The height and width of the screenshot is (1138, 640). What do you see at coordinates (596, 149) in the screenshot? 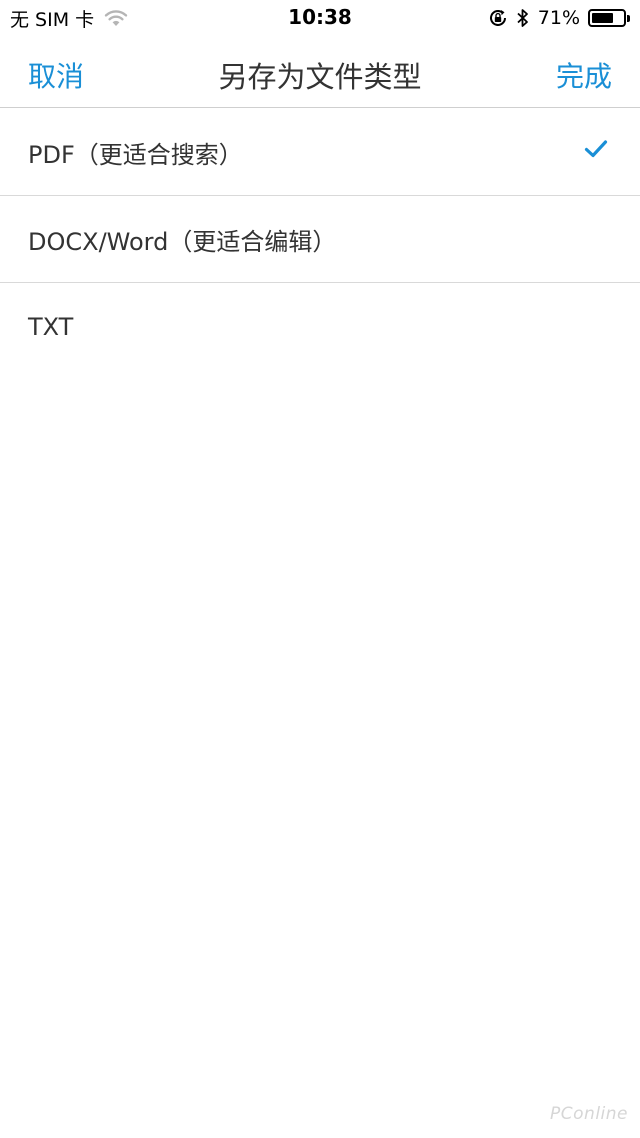
I see `checkmark-icon` at bounding box center [596, 149].